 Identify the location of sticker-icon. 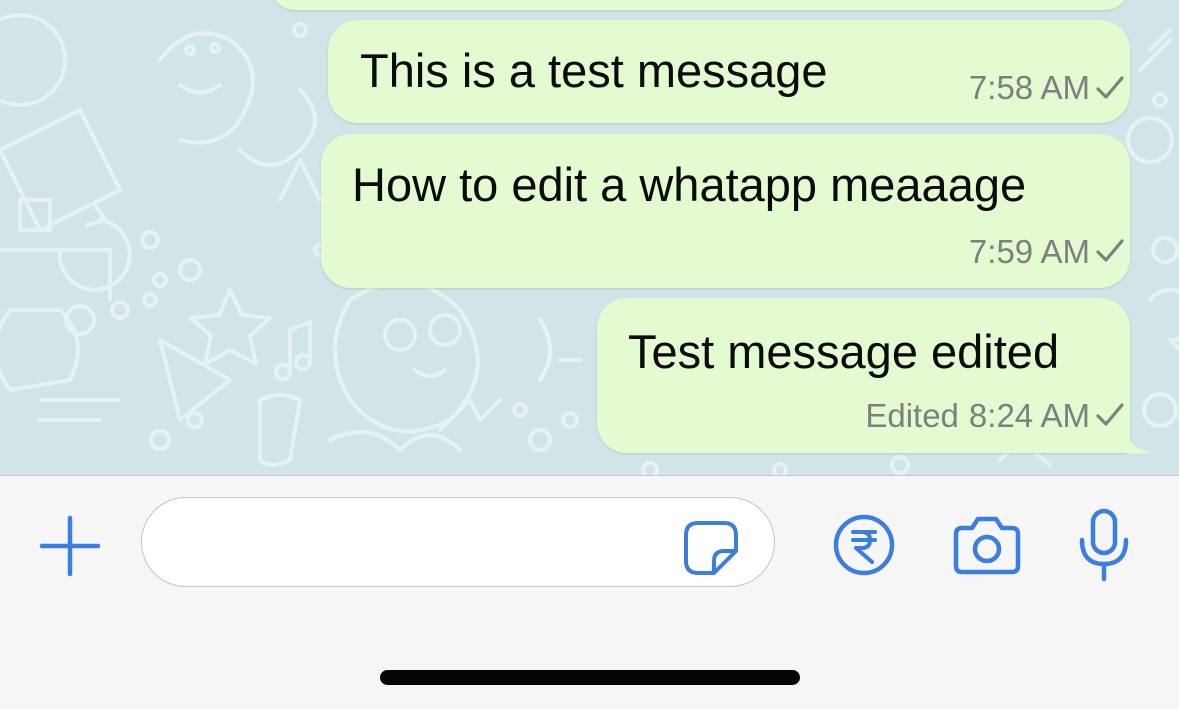
(711, 548).